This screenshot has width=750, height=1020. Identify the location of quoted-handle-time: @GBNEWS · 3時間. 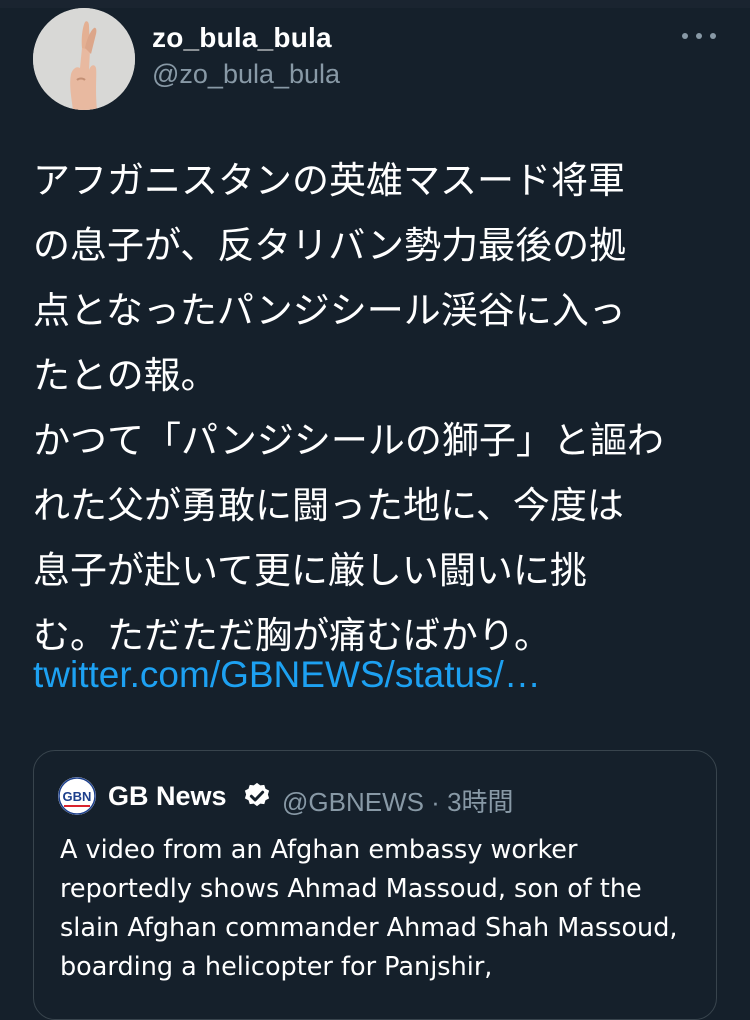
(398, 802).